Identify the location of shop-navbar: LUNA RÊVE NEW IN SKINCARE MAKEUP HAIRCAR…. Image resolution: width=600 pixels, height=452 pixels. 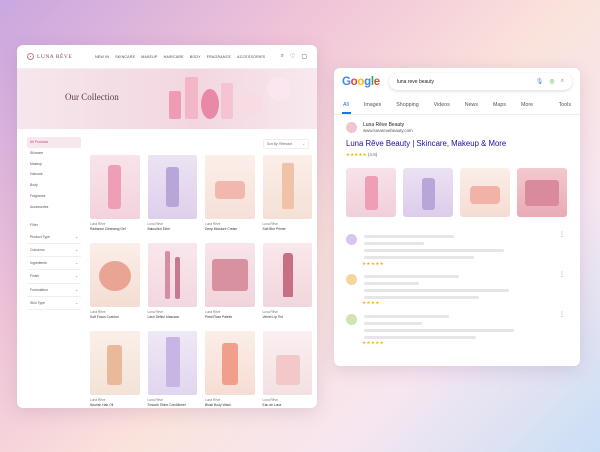
(167, 57).